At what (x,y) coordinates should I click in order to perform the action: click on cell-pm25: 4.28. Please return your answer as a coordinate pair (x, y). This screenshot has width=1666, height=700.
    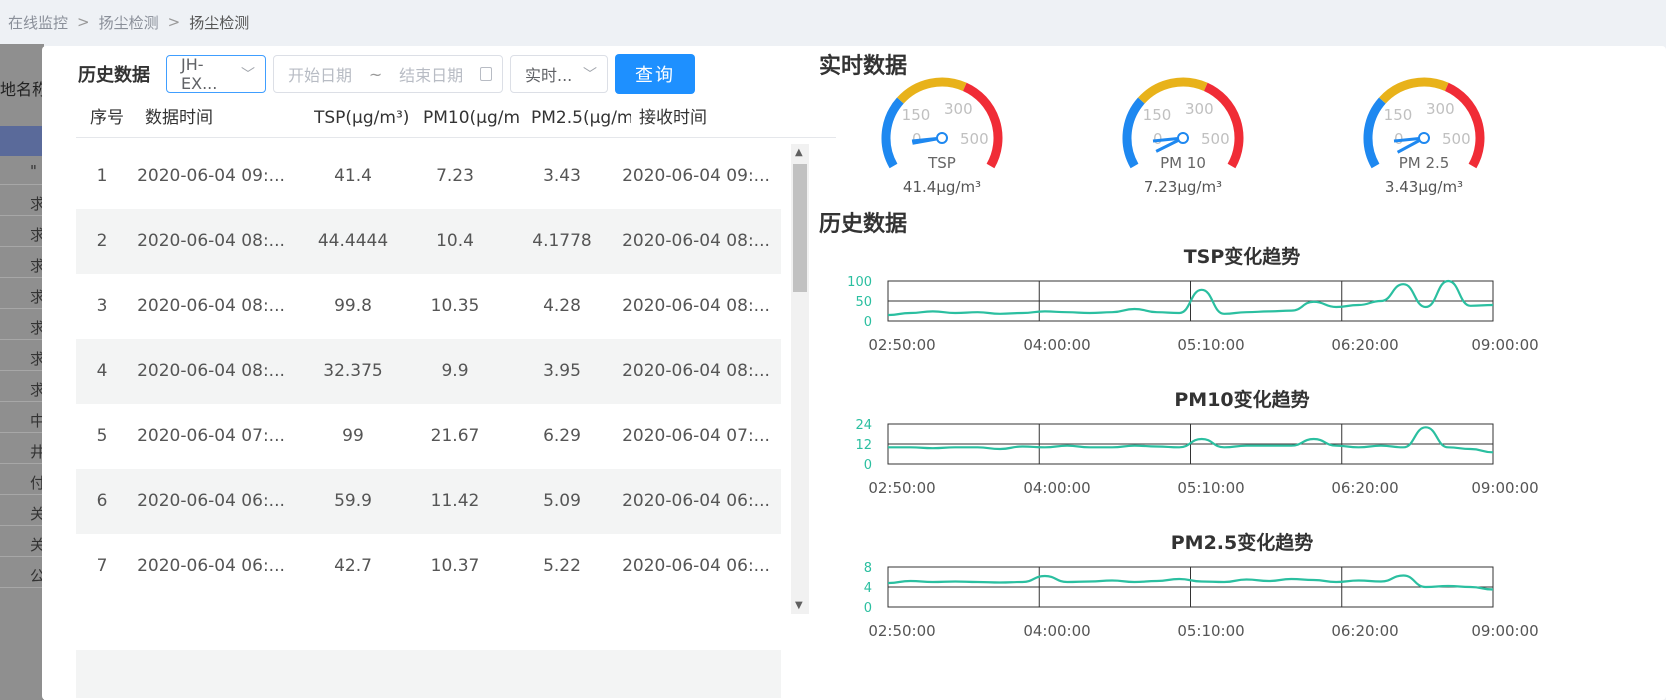
    Looking at the image, I should click on (562, 306).